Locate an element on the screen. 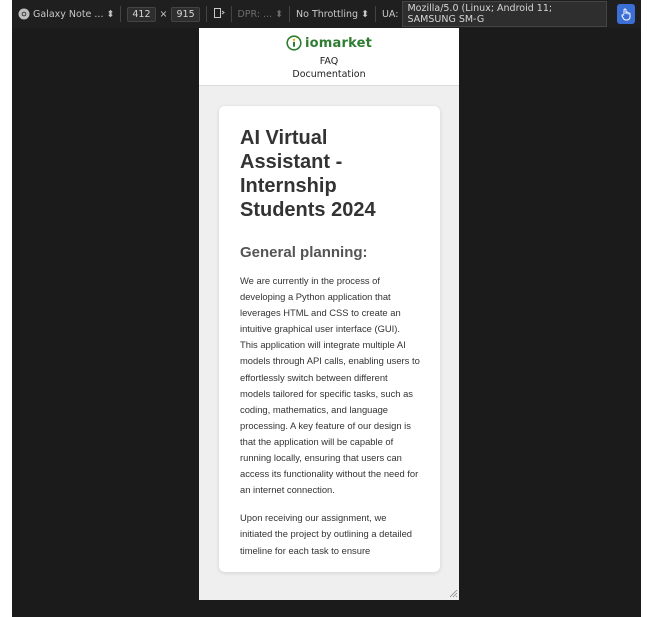  logo-text: iomarket is located at coordinates (338, 43).